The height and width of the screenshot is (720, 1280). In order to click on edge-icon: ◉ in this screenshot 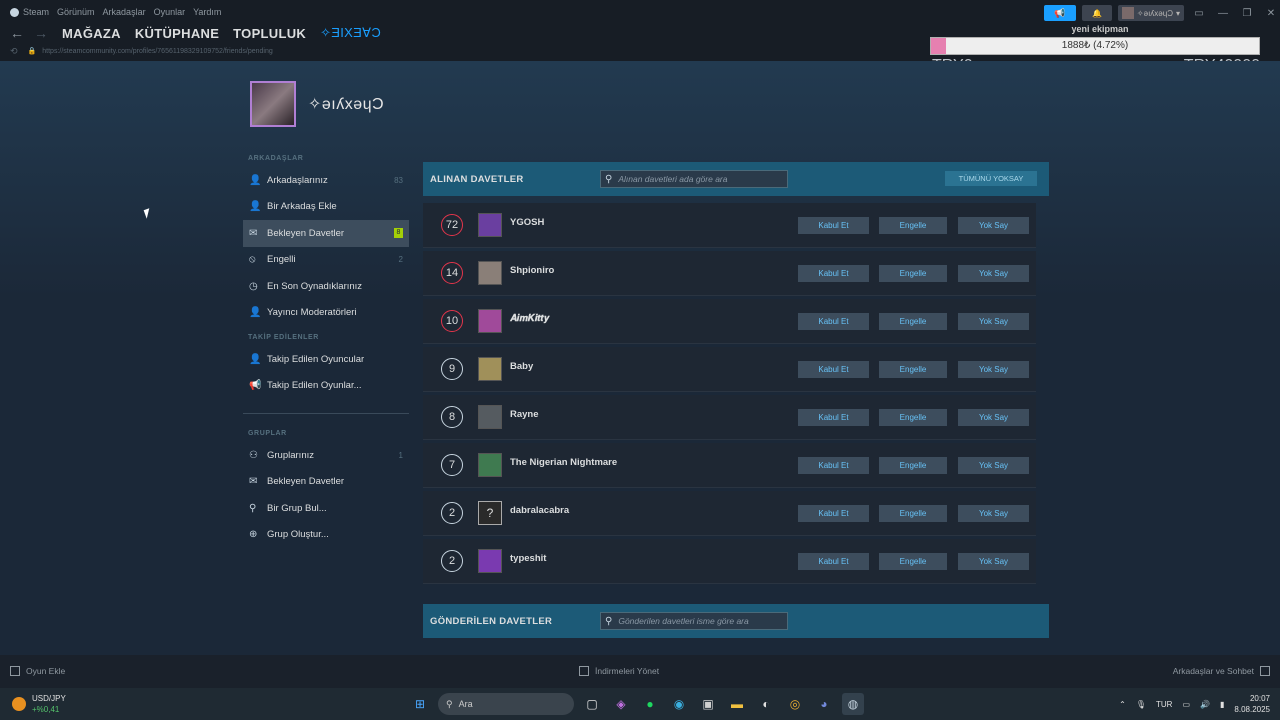, I will do `click(679, 704)`.